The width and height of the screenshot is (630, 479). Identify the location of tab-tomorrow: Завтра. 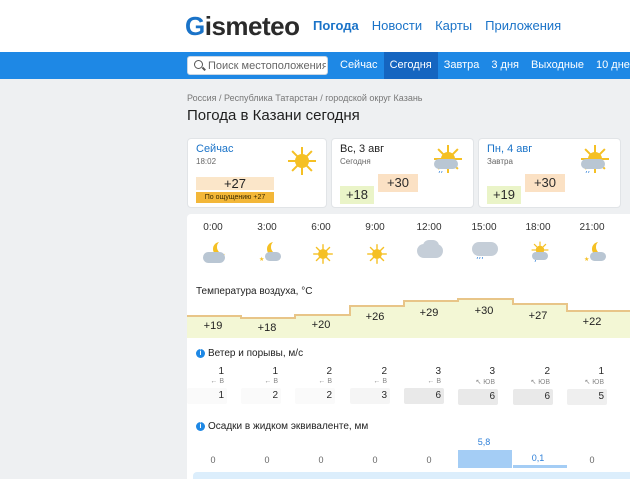
(462, 65).